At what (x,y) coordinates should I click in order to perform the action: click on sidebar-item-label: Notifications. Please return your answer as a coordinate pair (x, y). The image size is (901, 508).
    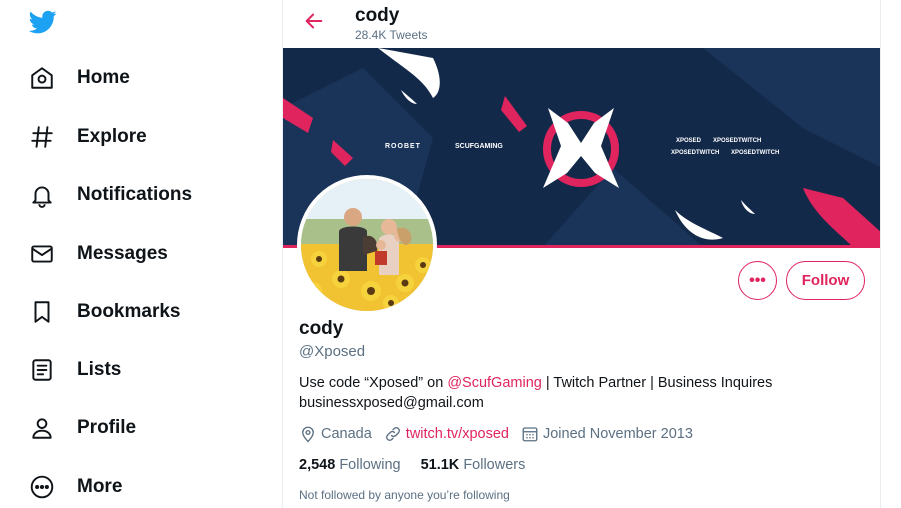
    Looking at the image, I should click on (135, 194).